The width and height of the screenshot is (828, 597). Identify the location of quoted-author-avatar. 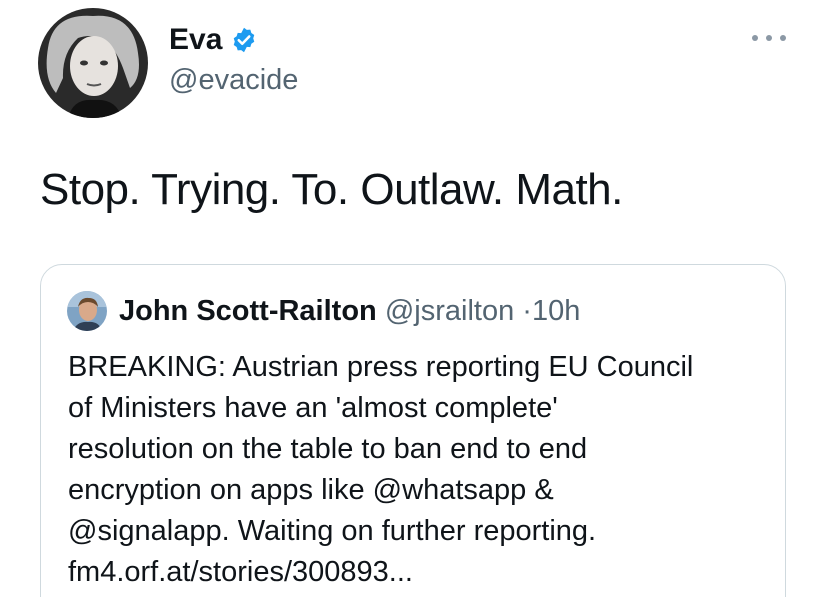
(87, 311).